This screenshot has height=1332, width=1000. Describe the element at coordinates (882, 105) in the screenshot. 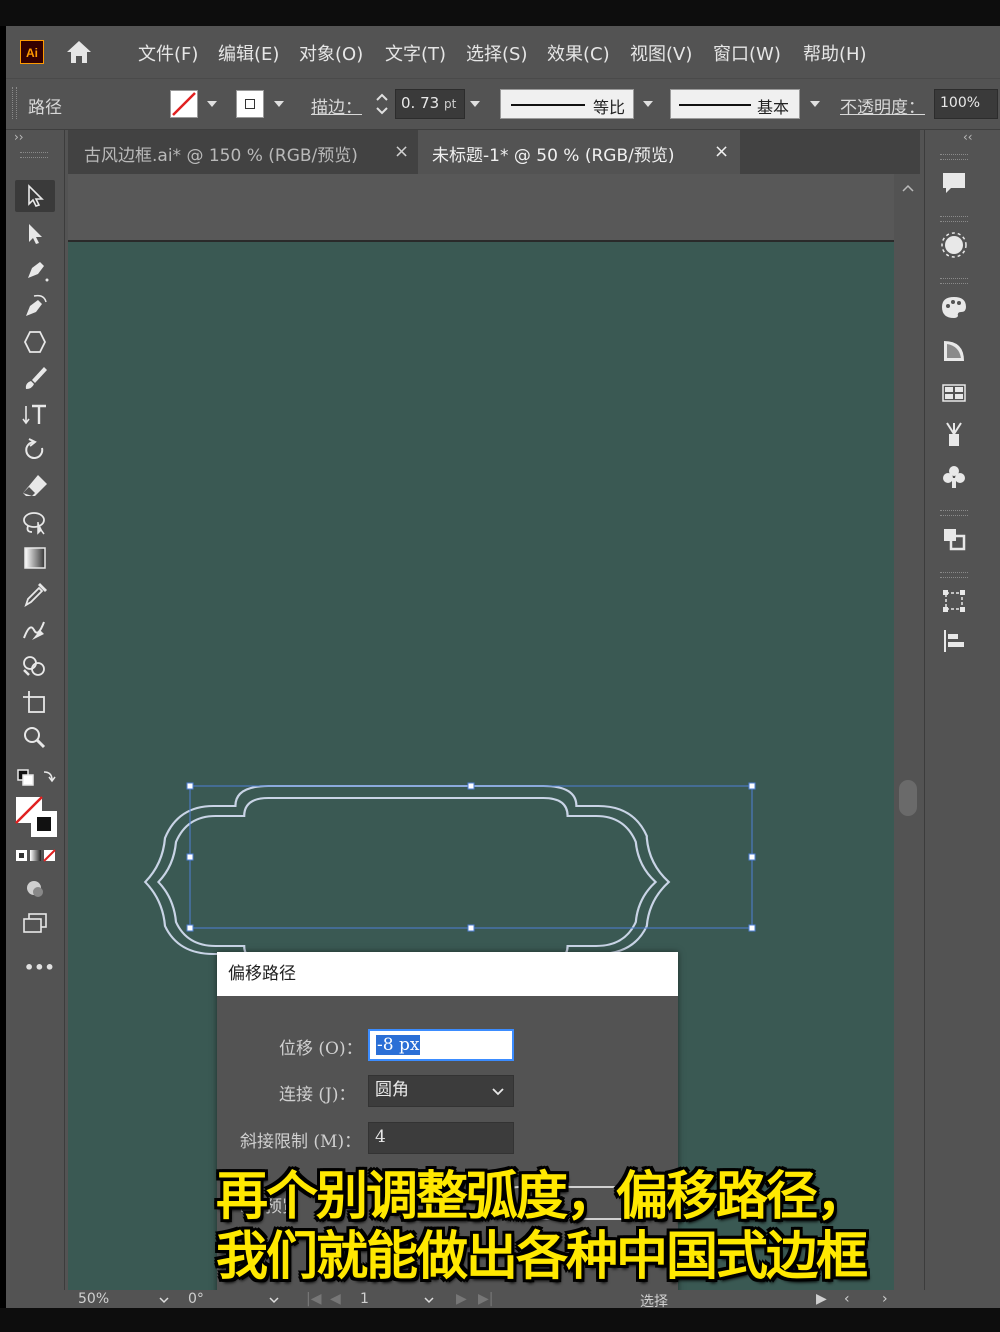

I see `opacity-label: 不透明度：` at that location.